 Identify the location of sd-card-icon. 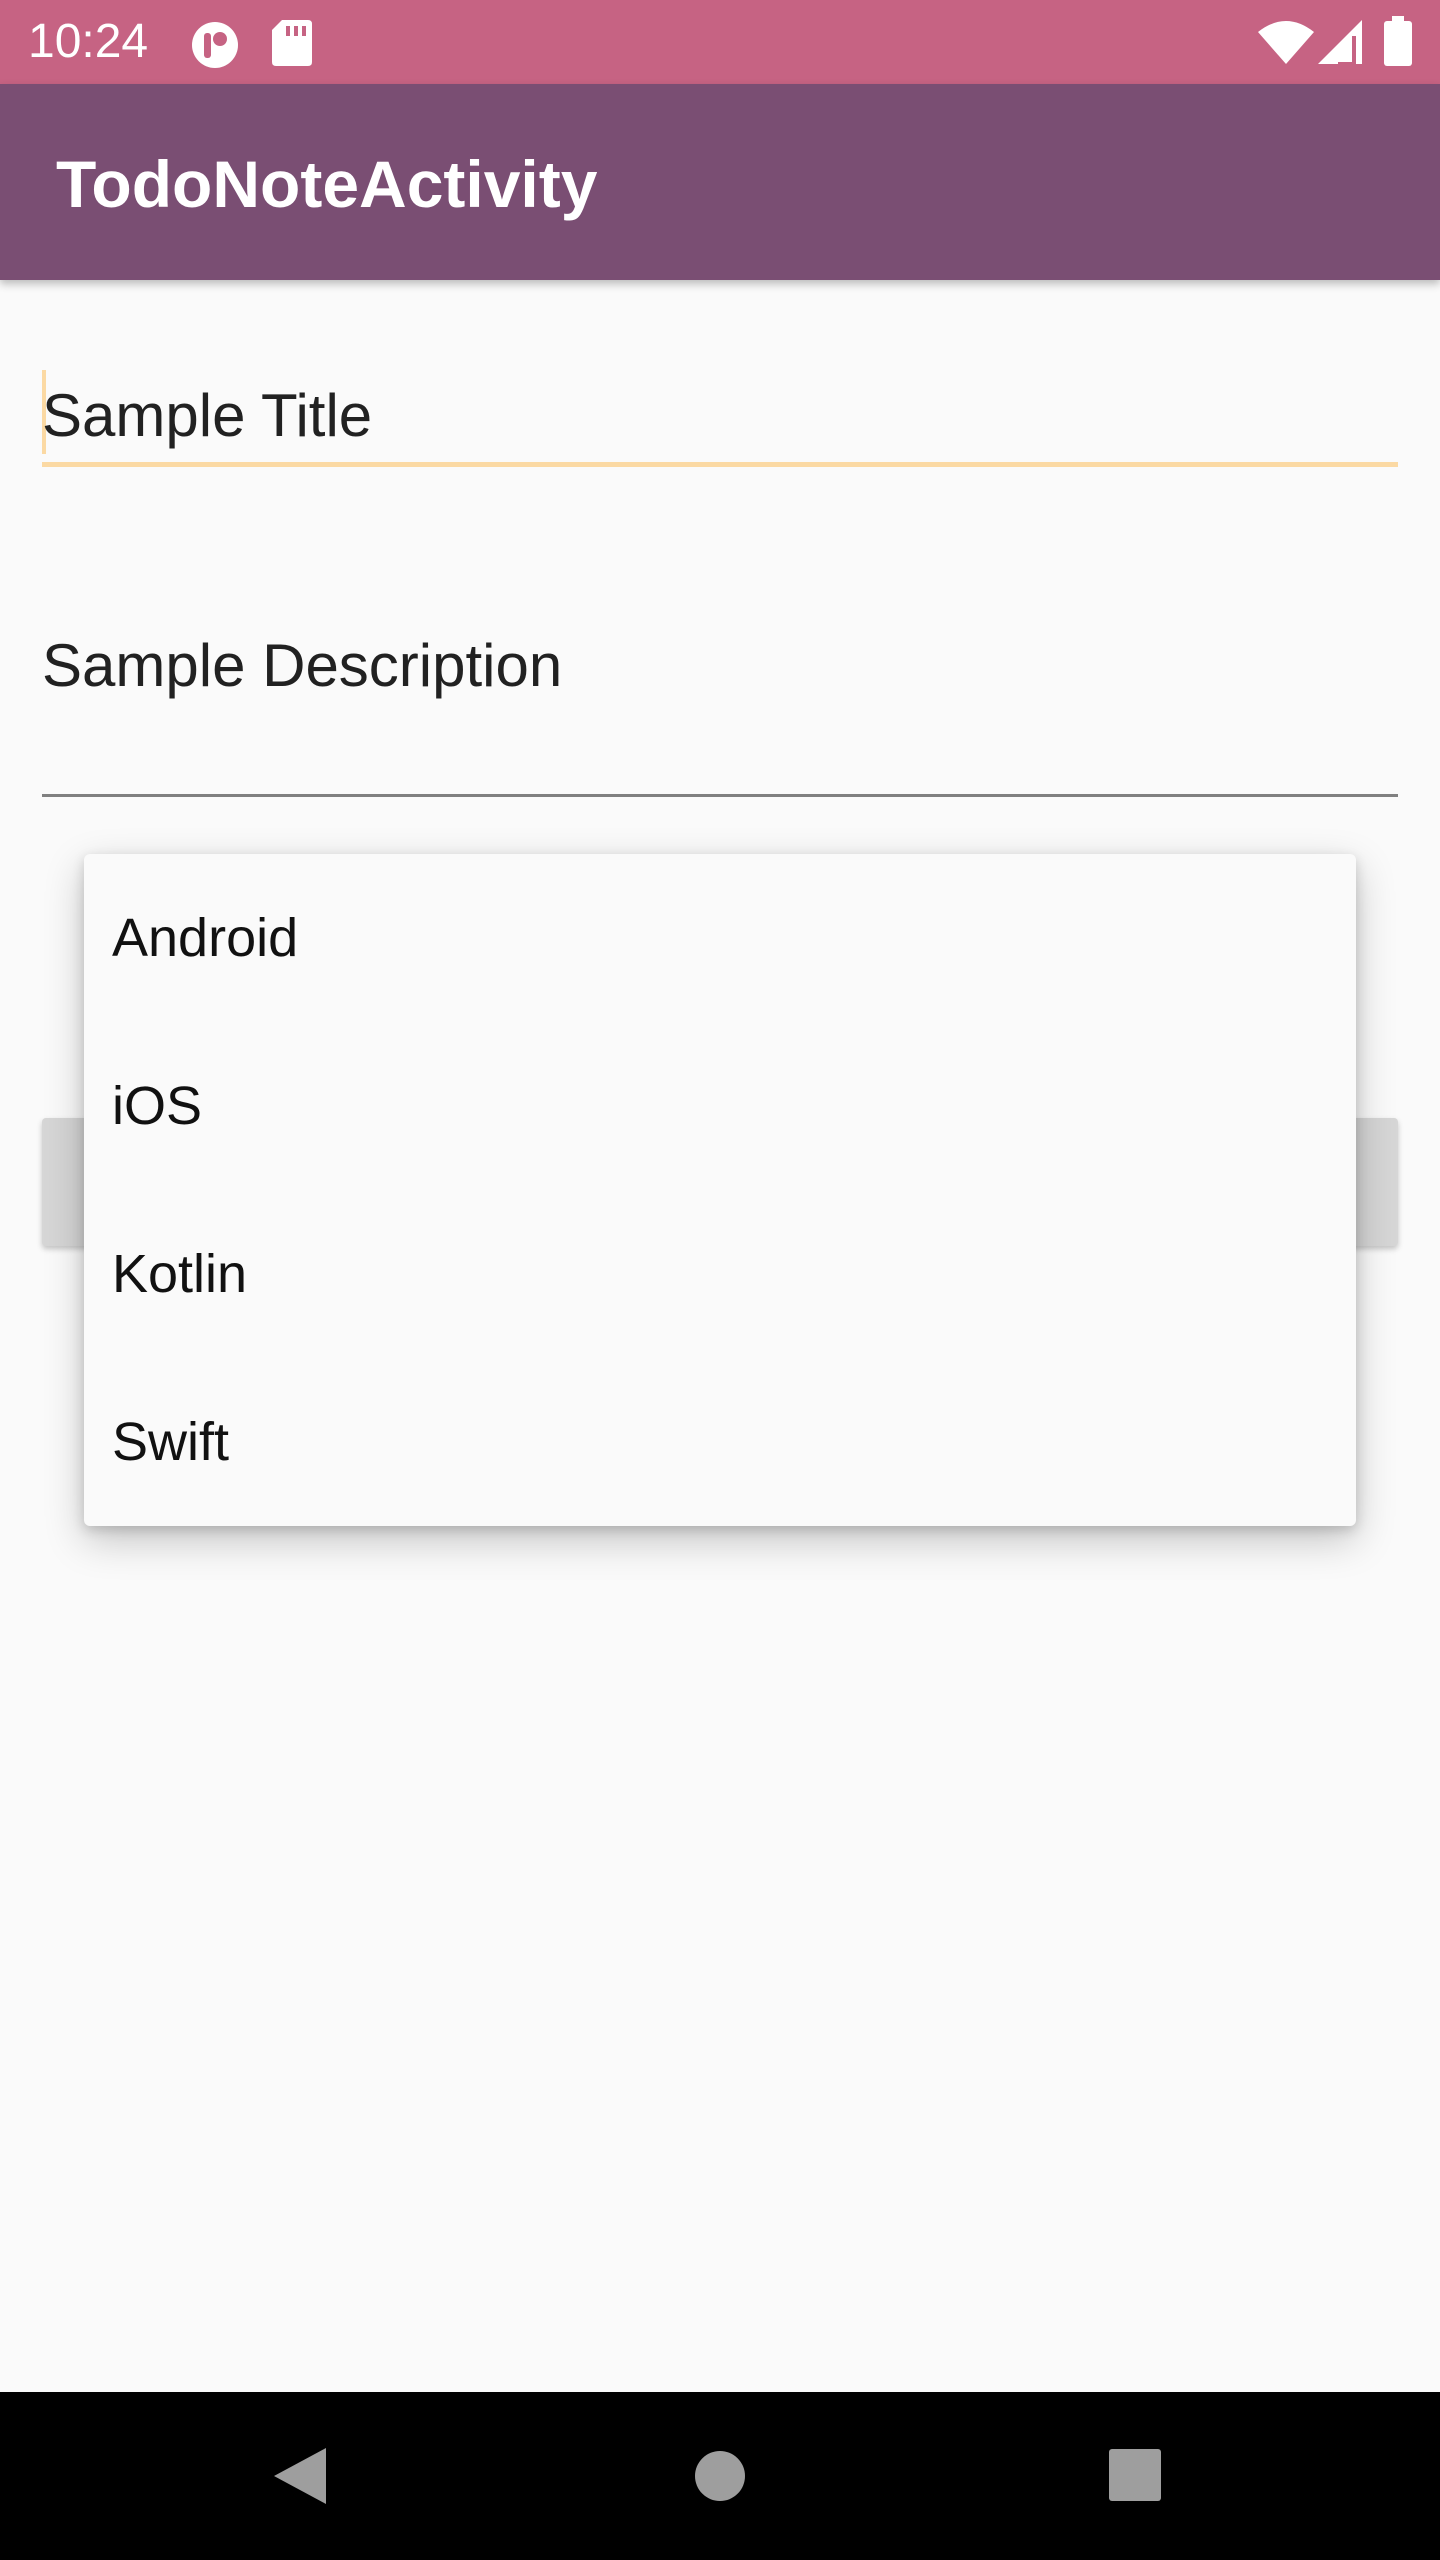
(292, 43).